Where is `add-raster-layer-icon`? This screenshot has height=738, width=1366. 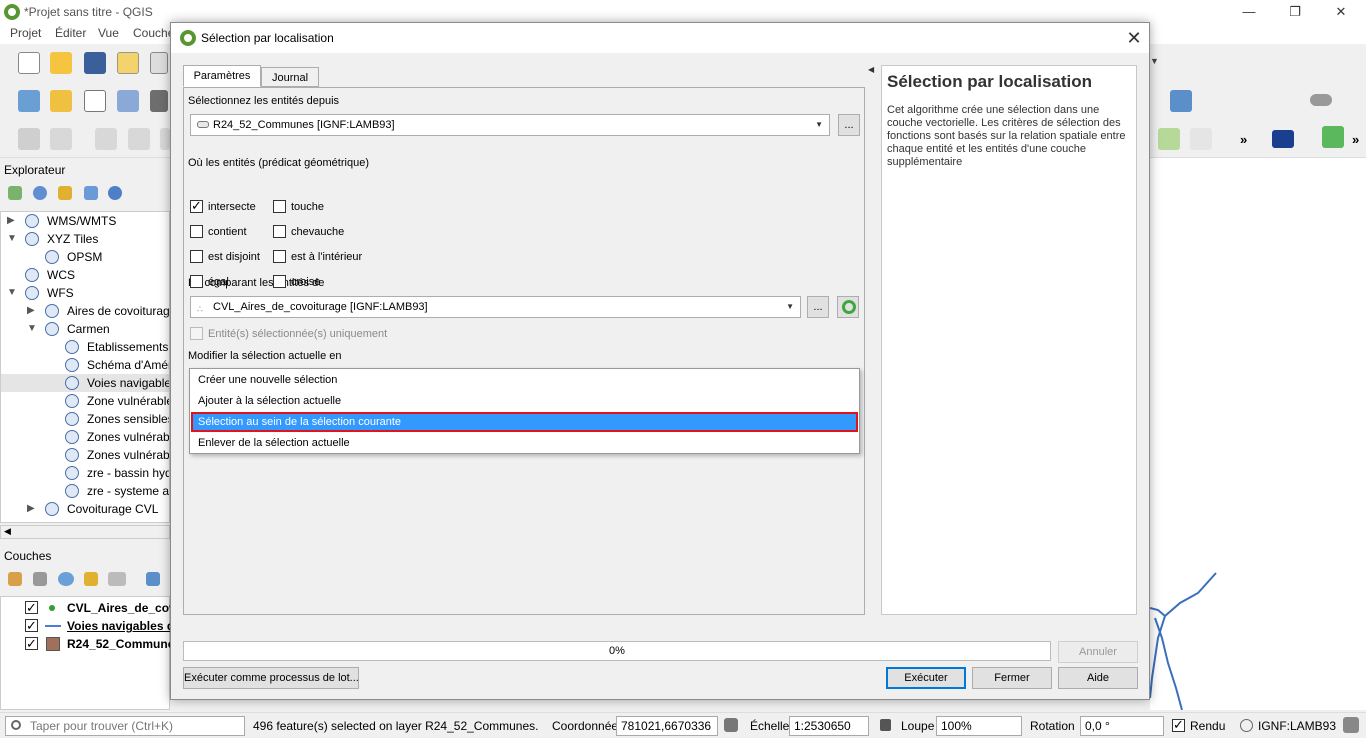
add-raster-layer-icon is located at coordinates (61, 101).